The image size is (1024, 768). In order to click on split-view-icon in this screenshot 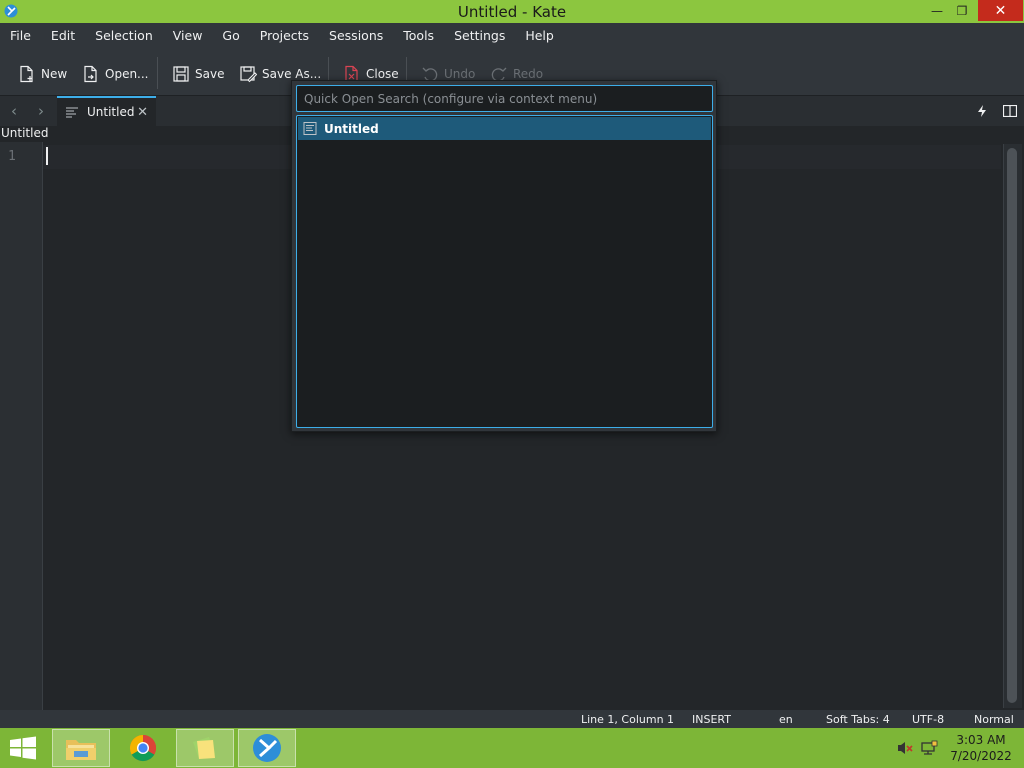, I will do `click(1010, 111)`.